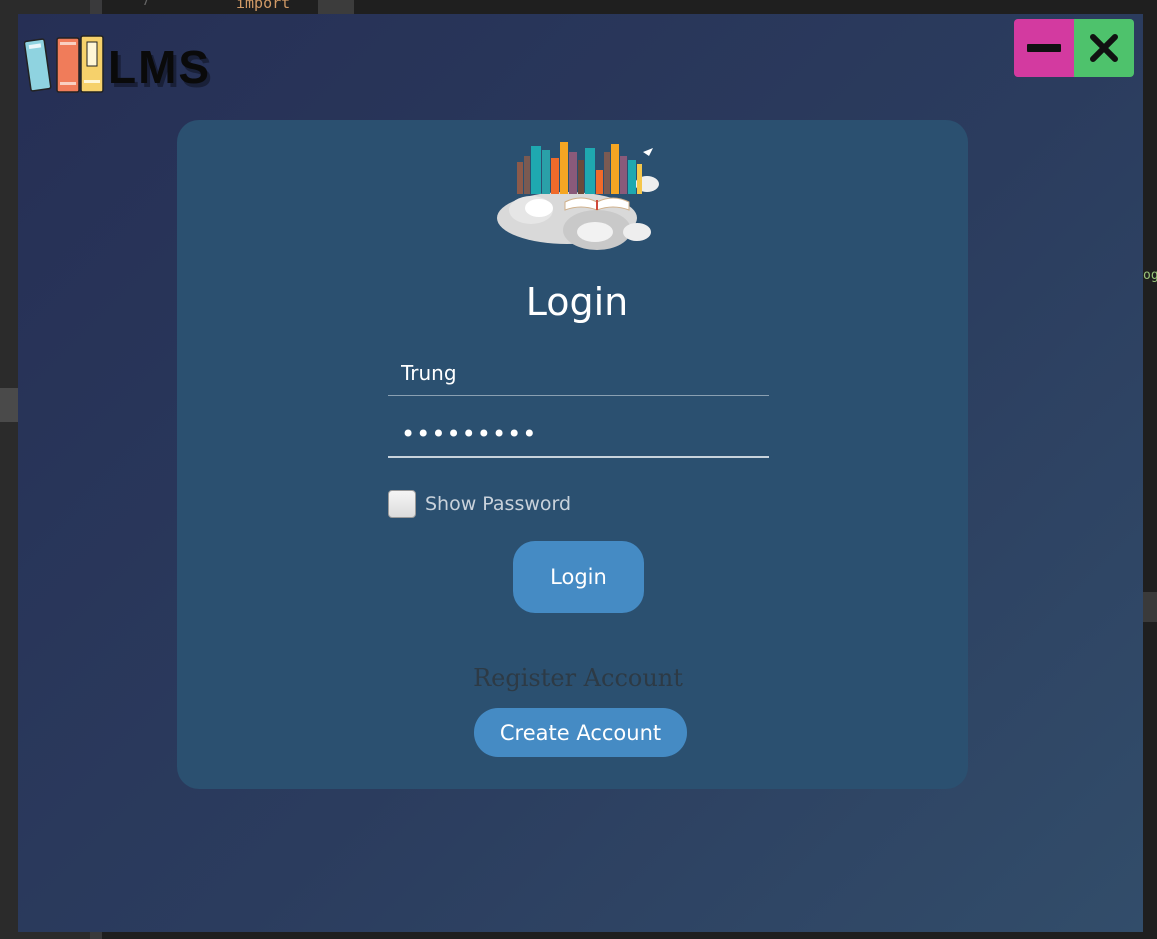 Image resolution: width=1157 pixels, height=939 pixels. I want to click on minus-icon, so click(1044, 48).